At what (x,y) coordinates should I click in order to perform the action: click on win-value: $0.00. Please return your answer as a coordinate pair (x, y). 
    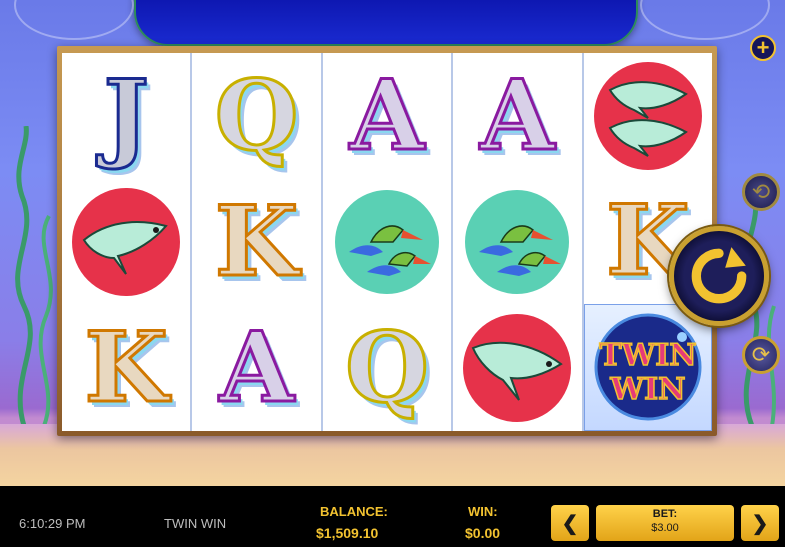
    Looking at the image, I should click on (483, 533).